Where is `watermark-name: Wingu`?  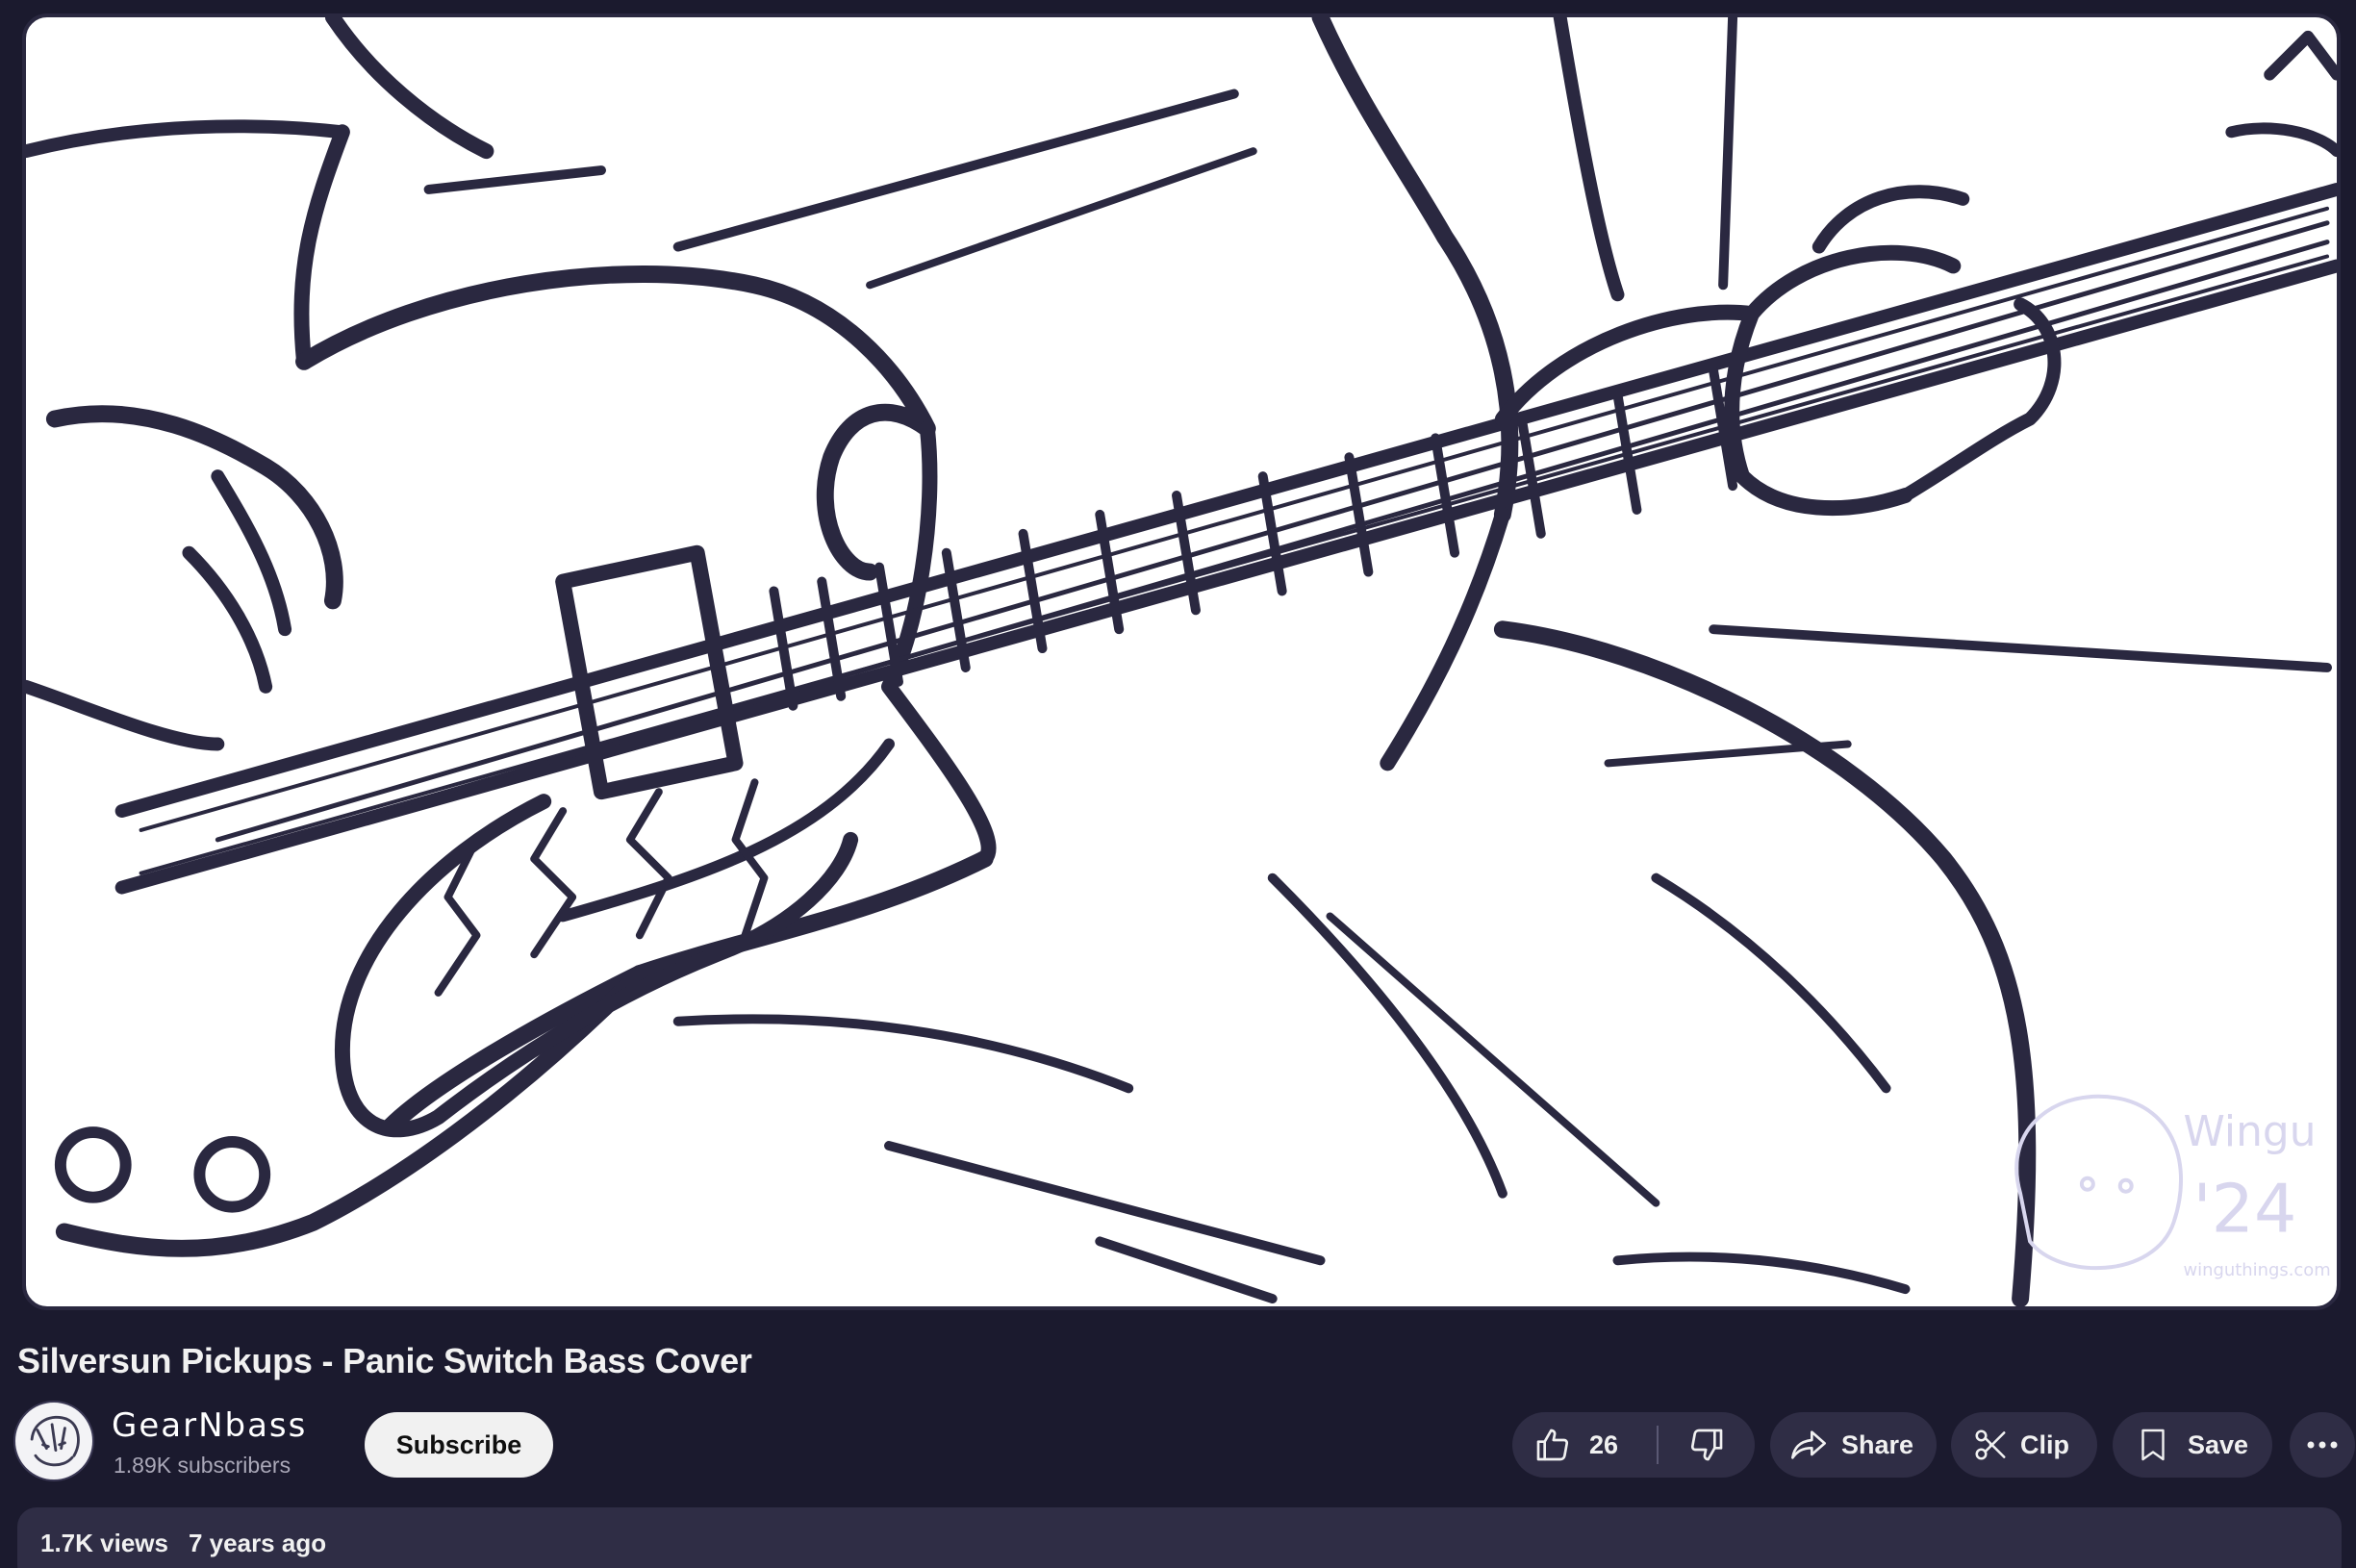
watermark-name: Wingu is located at coordinates (2250, 1131).